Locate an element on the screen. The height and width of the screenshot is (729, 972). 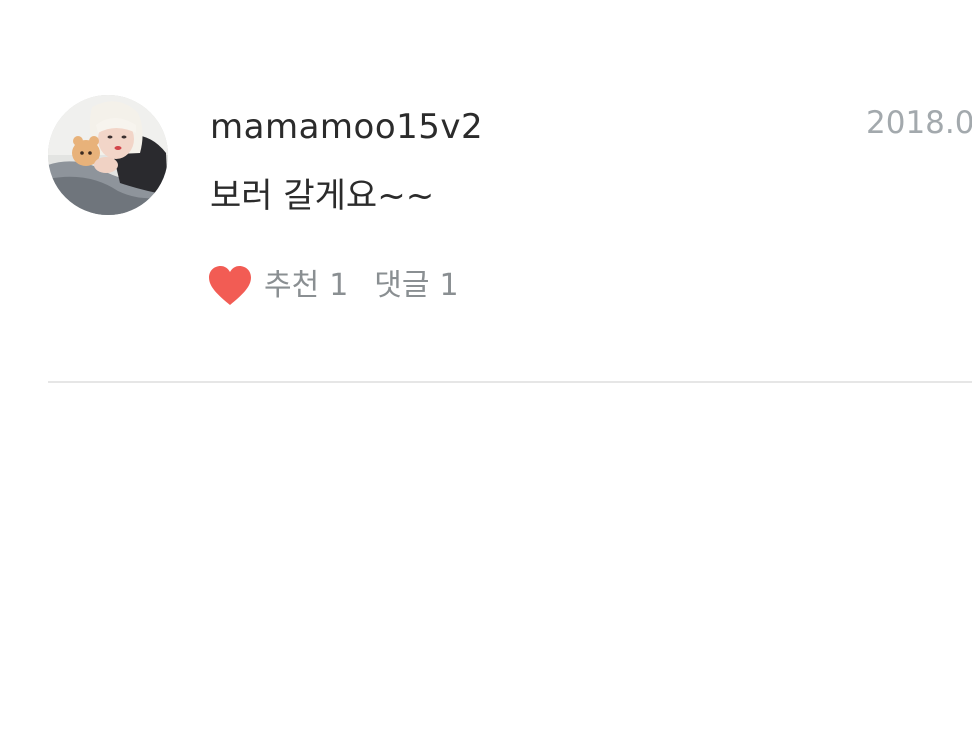
like-button: 추천 1 is located at coordinates (278, 286).